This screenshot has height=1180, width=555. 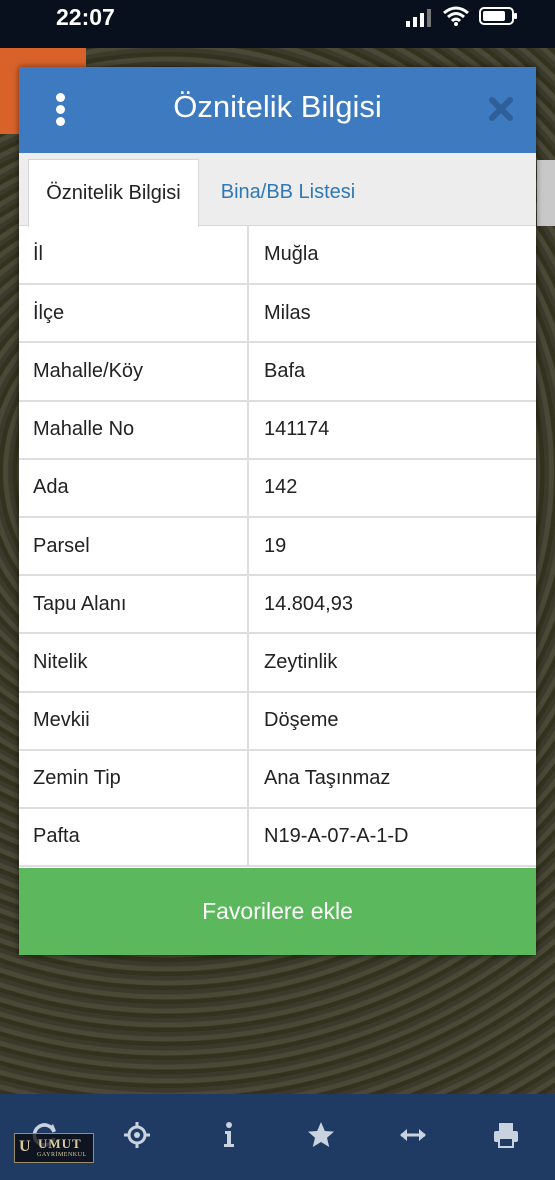 I want to click on table-row: Mahalle No 141174, so click(x=277, y=430).